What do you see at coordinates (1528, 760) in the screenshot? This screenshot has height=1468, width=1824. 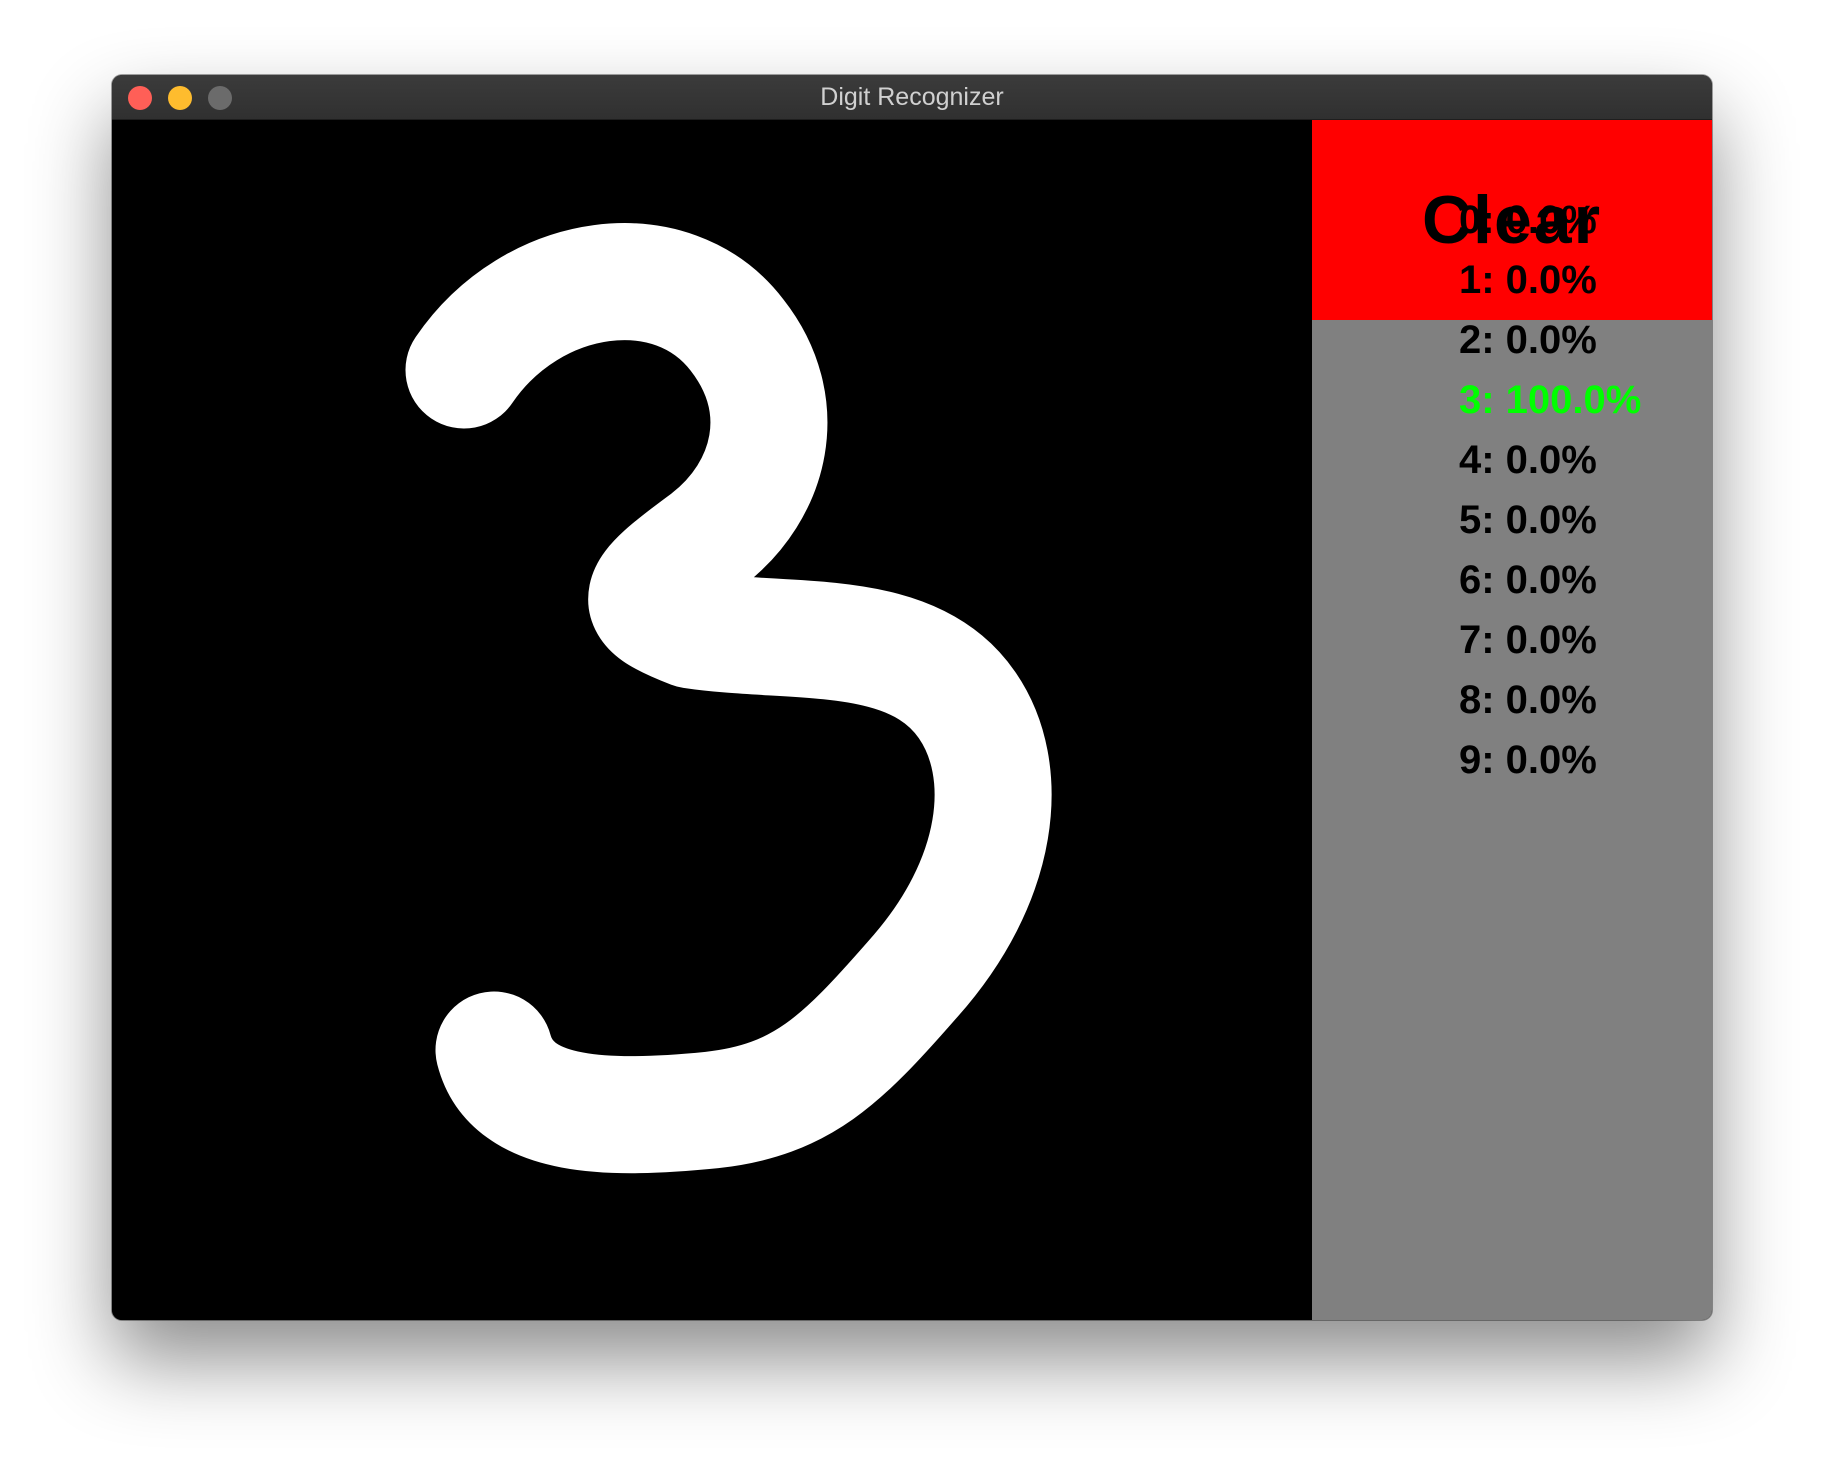 I see `prediction-9: 9: 0.0%` at bounding box center [1528, 760].